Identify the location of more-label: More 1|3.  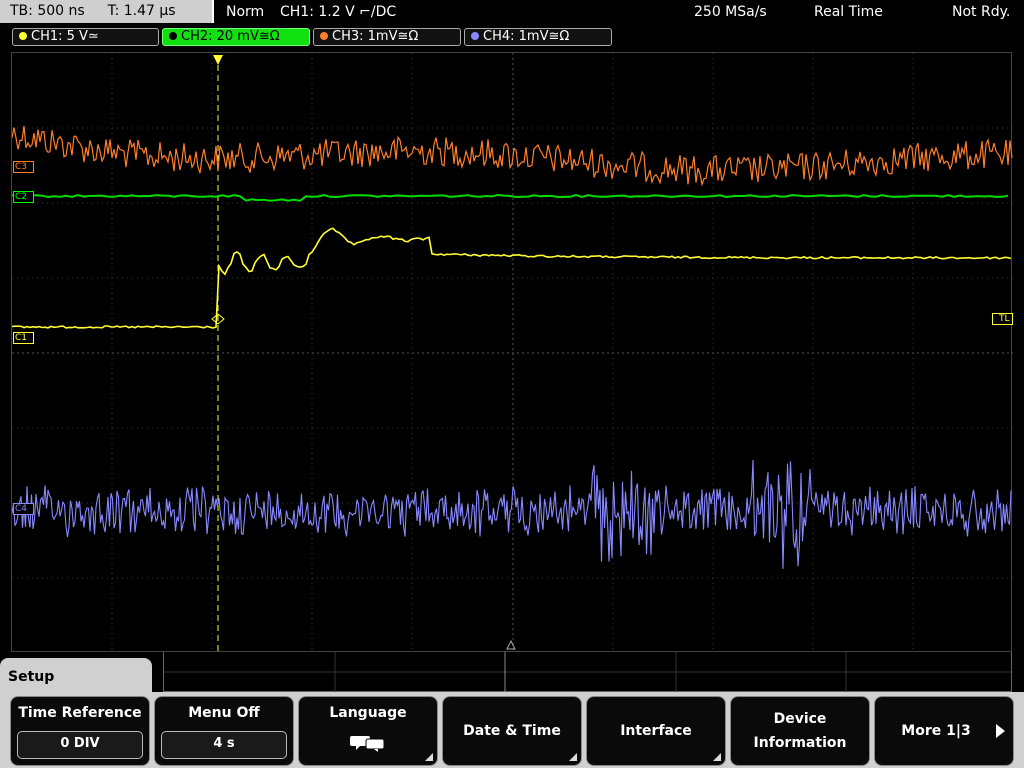
(936, 731).